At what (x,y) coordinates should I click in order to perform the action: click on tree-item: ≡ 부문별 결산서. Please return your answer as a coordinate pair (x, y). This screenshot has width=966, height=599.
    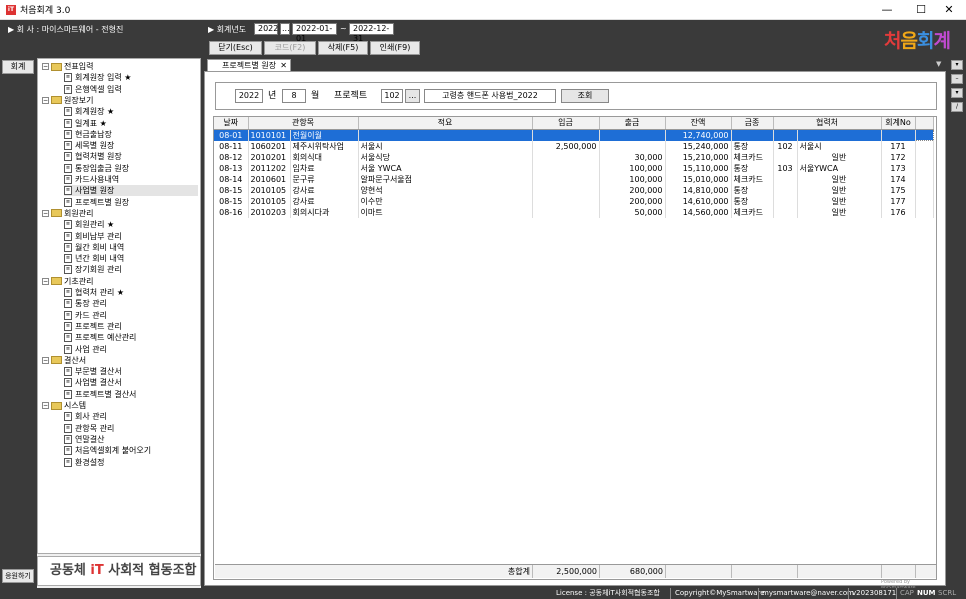
    Looking at the image, I should click on (131, 371).